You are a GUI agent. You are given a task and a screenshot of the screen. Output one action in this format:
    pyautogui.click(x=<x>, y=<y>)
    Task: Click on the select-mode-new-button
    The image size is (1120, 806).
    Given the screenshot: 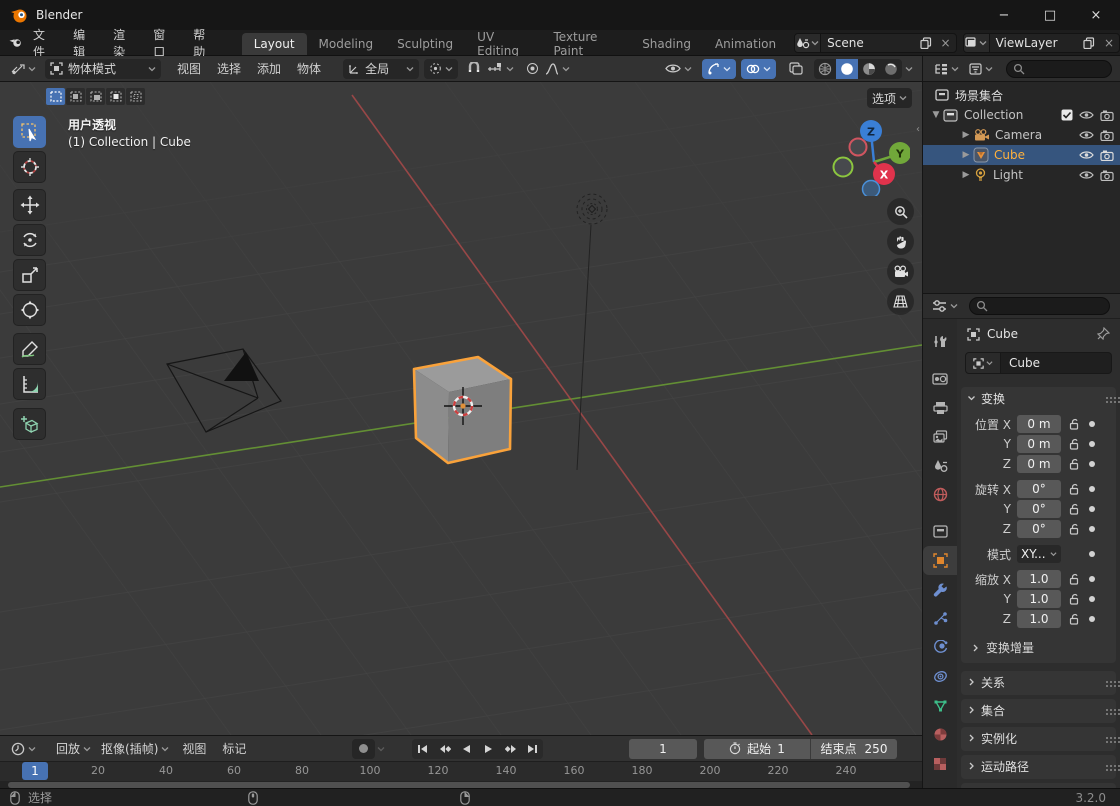 What is the action you would take?
    pyautogui.click(x=55, y=96)
    